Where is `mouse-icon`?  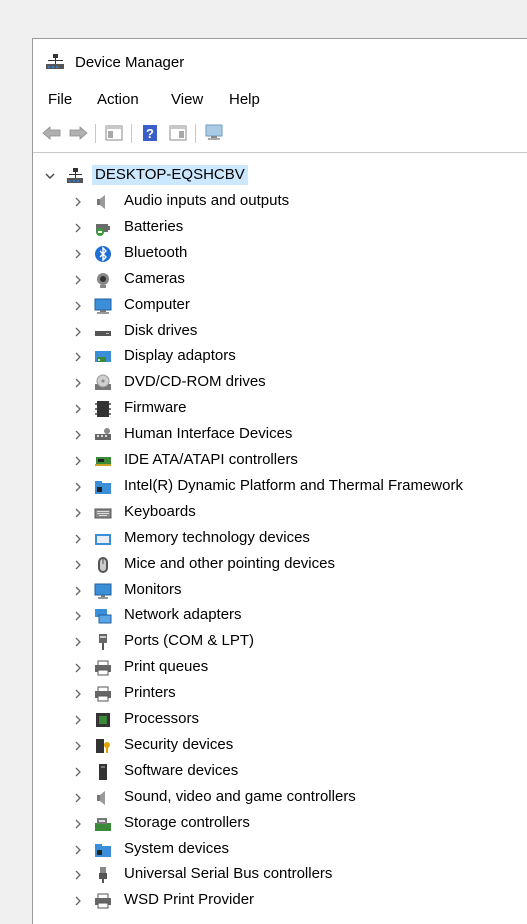
mouse-icon is located at coordinates (103, 564).